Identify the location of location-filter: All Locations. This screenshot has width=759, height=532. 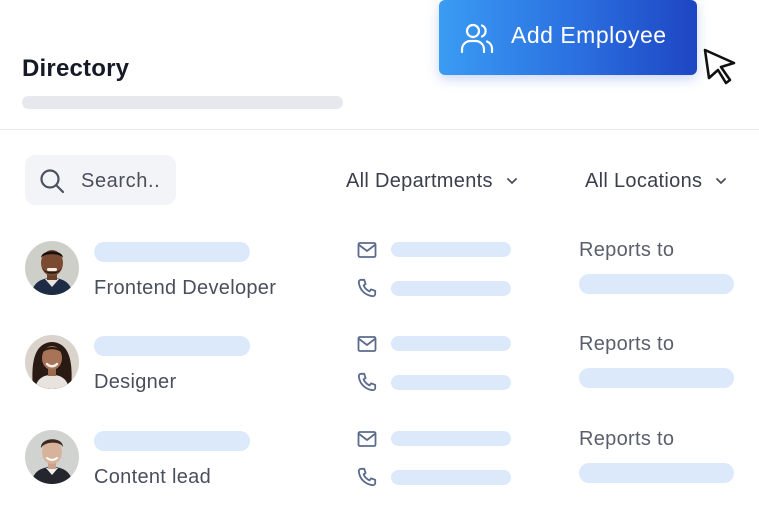
(656, 181).